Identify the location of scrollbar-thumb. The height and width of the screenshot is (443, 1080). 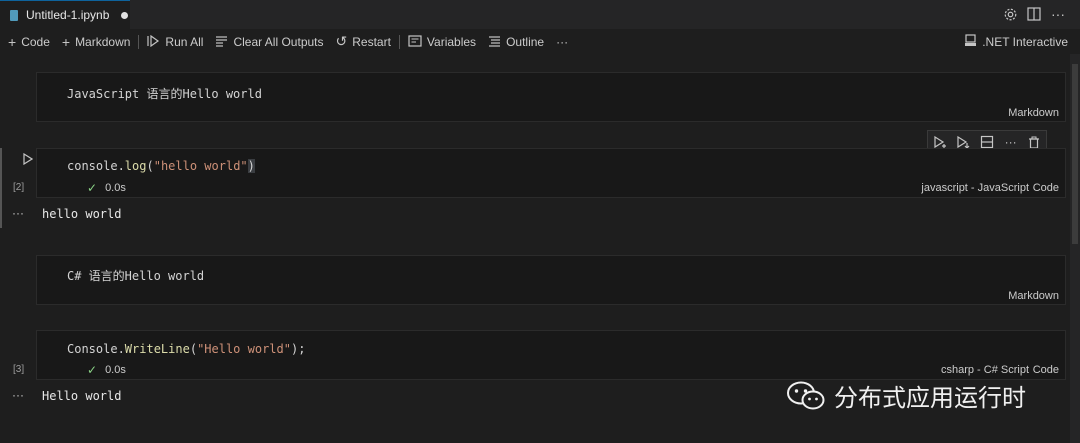
(1075, 154).